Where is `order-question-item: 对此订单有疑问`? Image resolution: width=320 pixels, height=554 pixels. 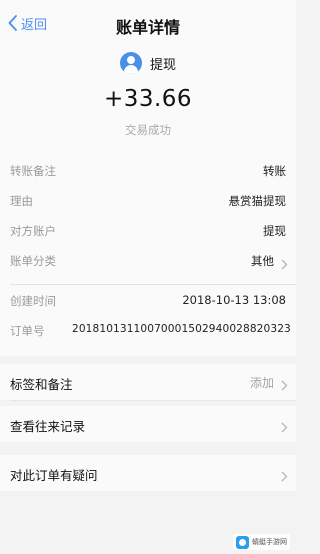
order-question-item: 对此订单有疑问 is located at coordinates (148, 473).